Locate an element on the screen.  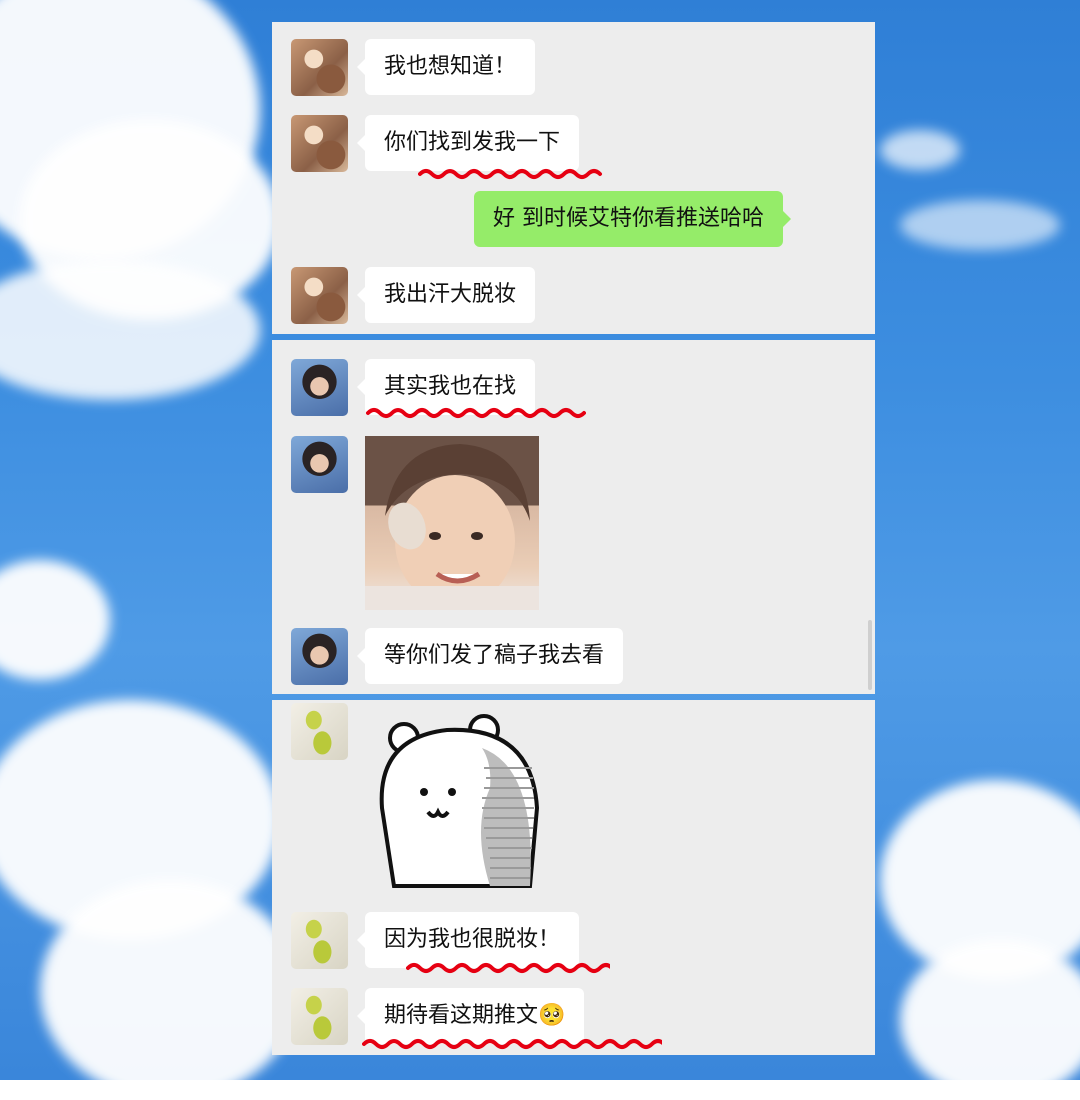
message-bubble: 我也想知道！ is located at coordinates (446, 67).